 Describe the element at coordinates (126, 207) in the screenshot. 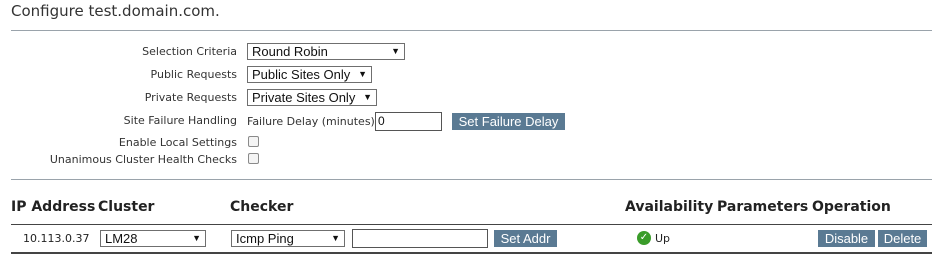

I see `col-cluster: Cluster` at that location.